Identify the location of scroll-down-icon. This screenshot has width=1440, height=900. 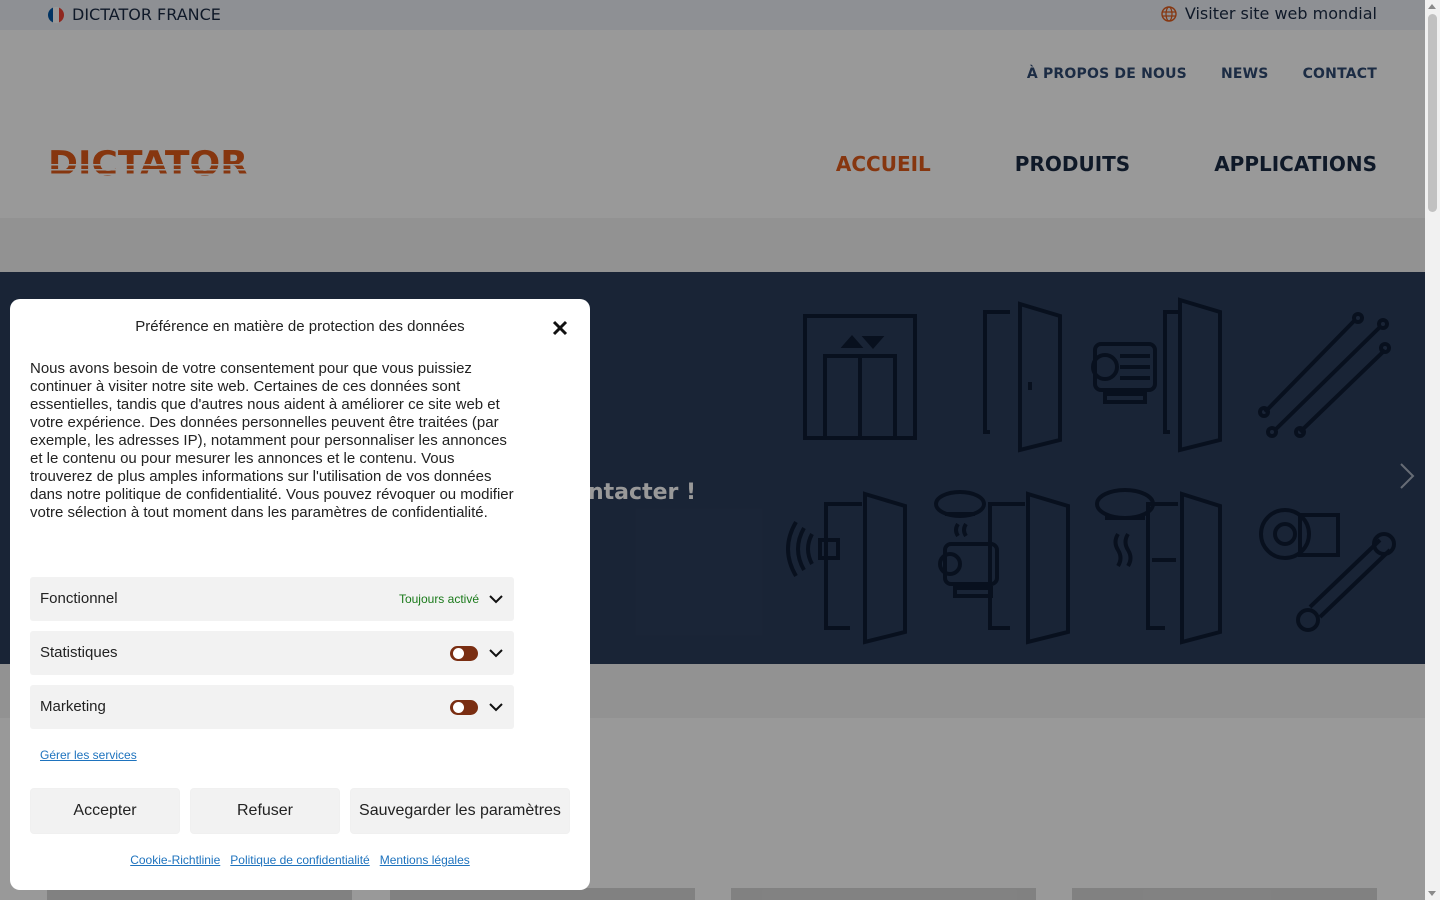
(1432, 893).